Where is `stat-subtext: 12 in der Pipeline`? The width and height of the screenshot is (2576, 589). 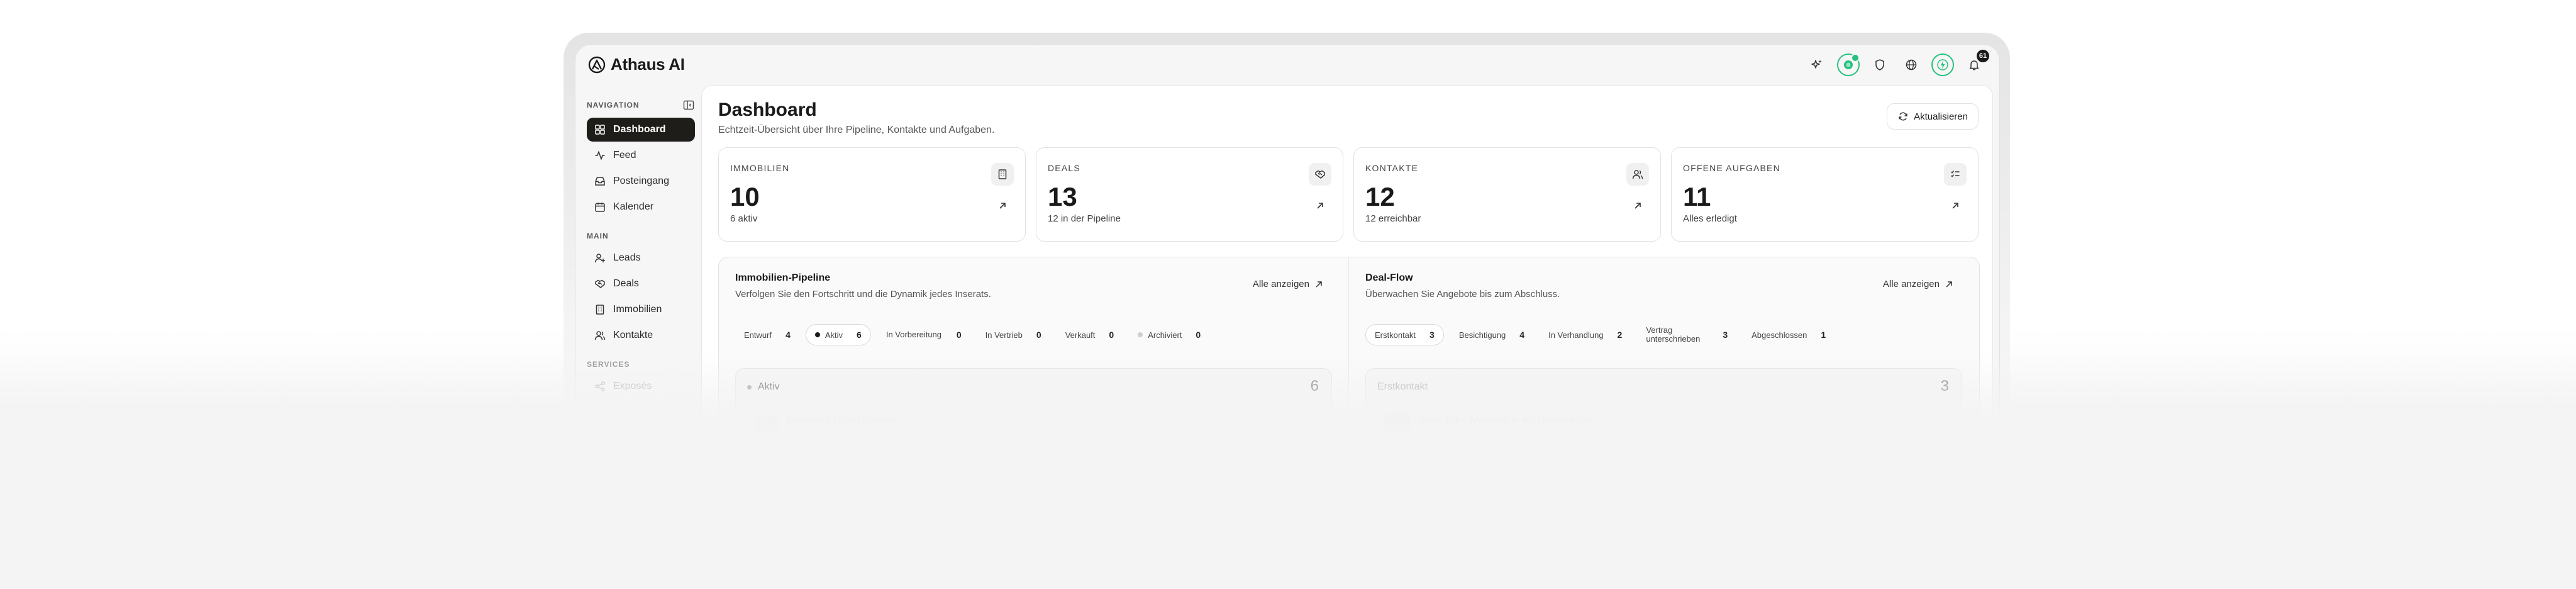 stat-subtext: 12 in der Pipeline is located at coordinates (1084, 218).